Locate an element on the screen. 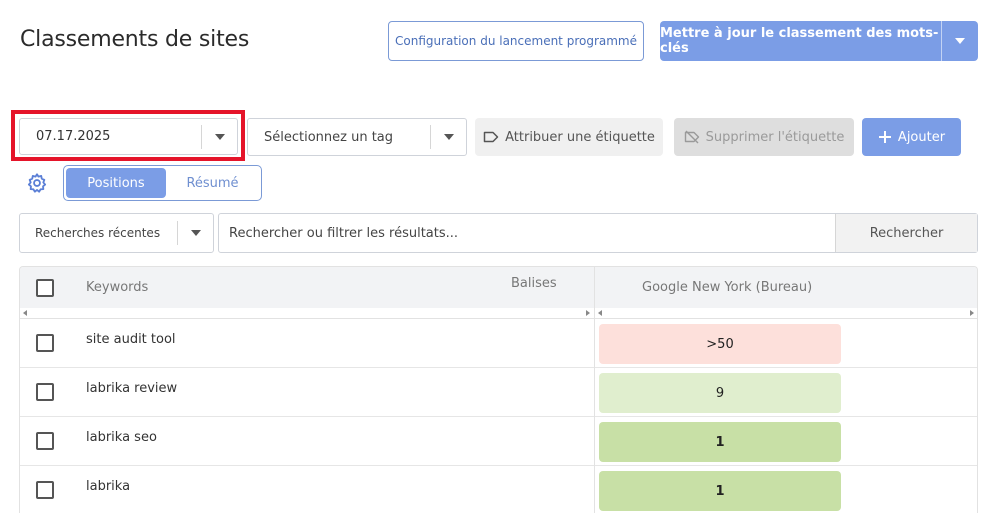 The image size is (997, 513). keyword-cell: labrika review is located at coordinates (132, 388).